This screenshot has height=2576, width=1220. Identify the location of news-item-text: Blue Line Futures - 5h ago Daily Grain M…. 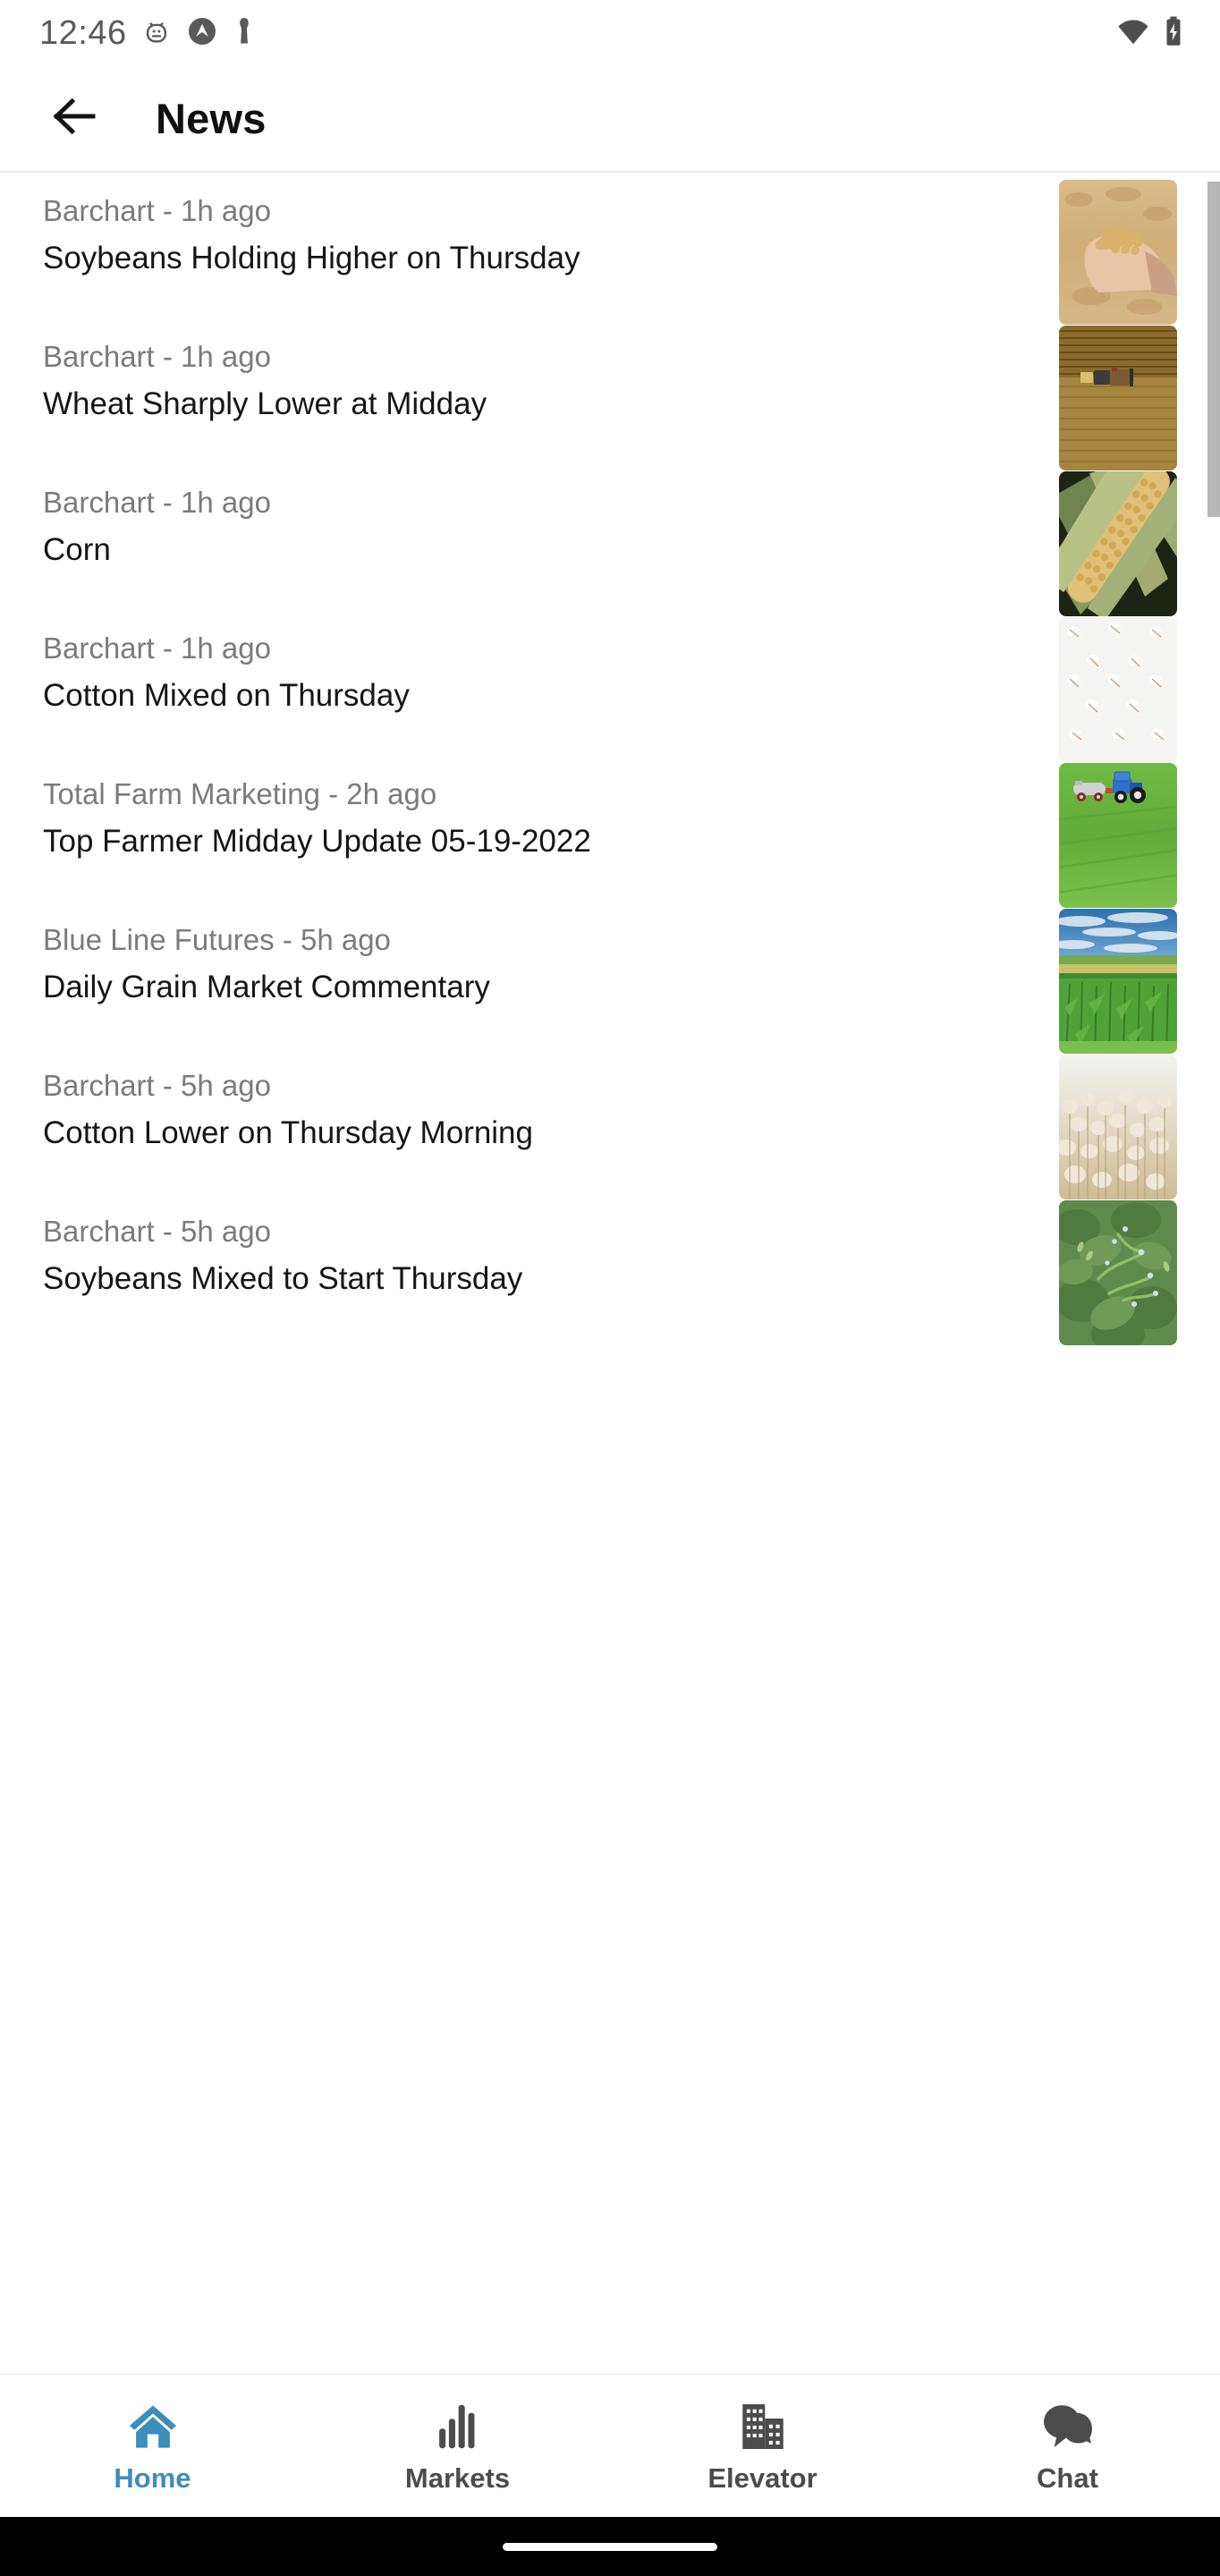
(551, 955).